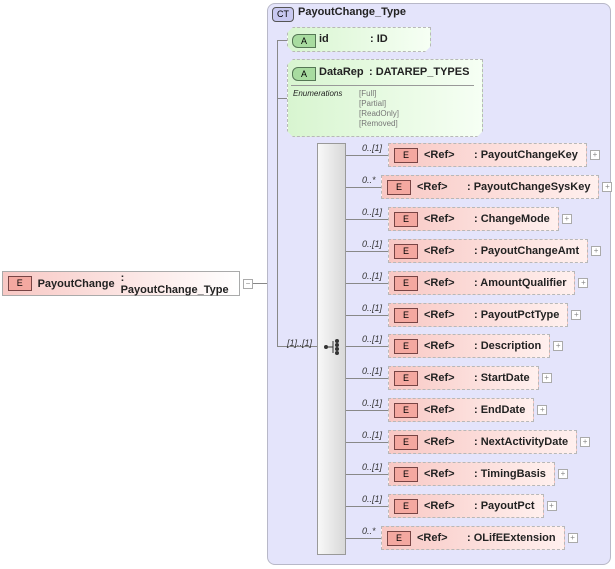 The width and height of the screenshot is (615, 569). What do you see at coordinates (283, 14) in the screenshot?
I see `complex-type-badge: CT` at bounding box center [283, 14].